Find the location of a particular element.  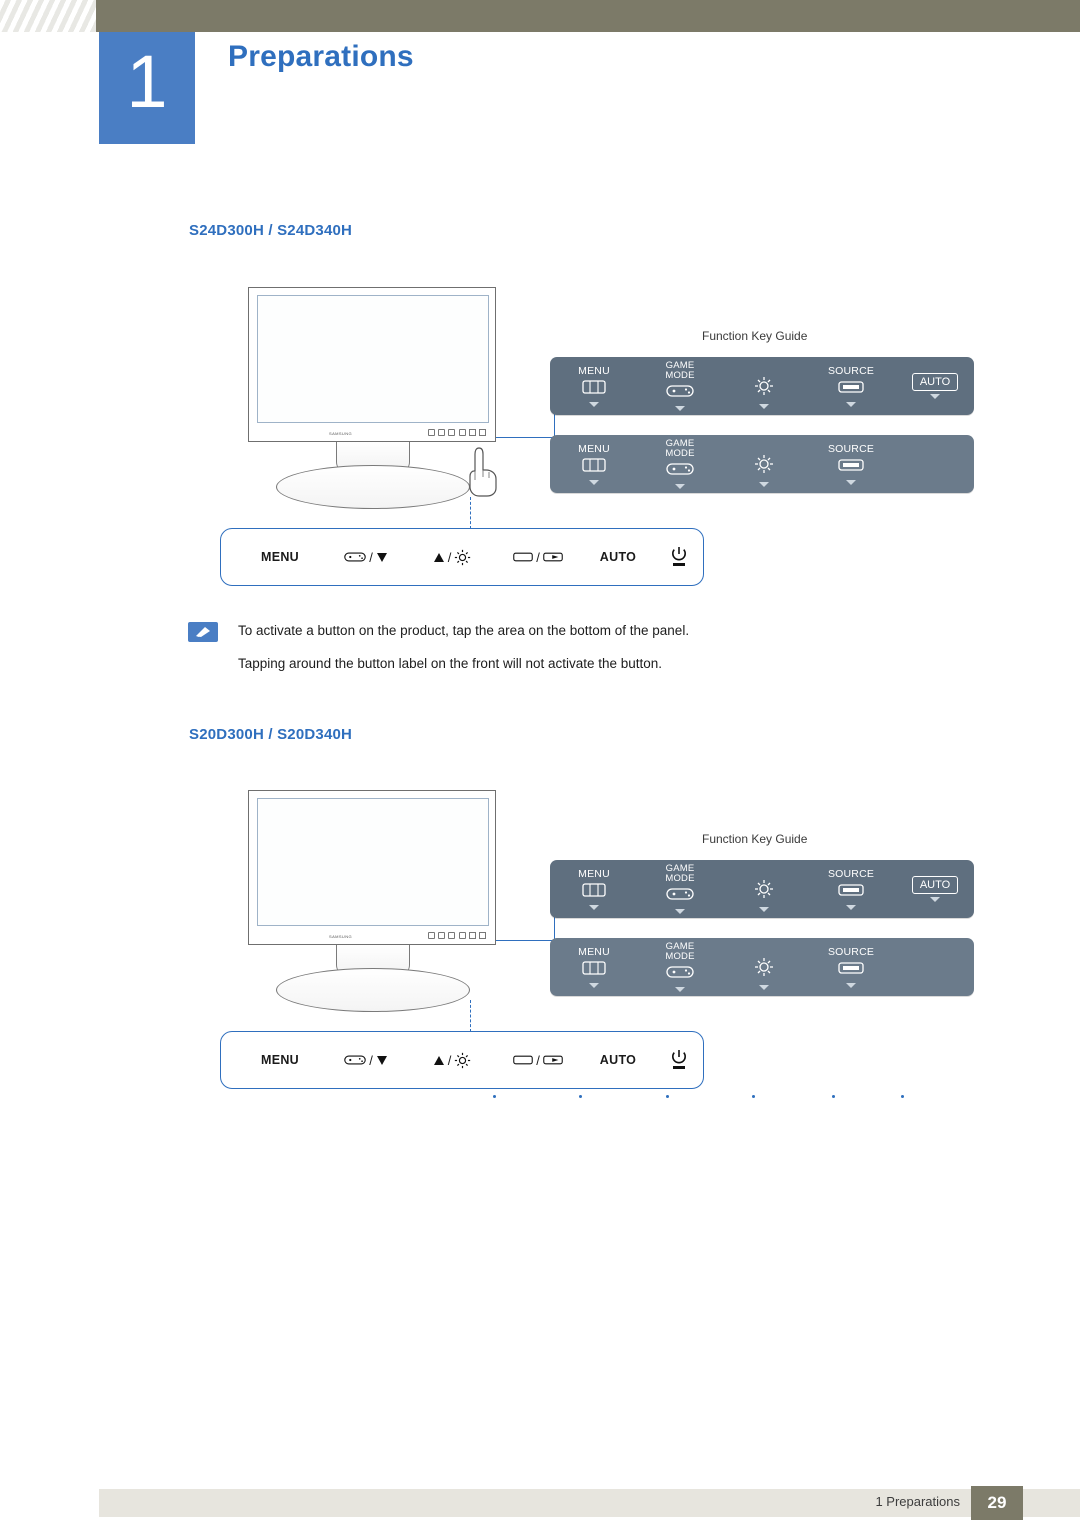

gamepad-down-icon: / is located at coordinates (366, 1060).